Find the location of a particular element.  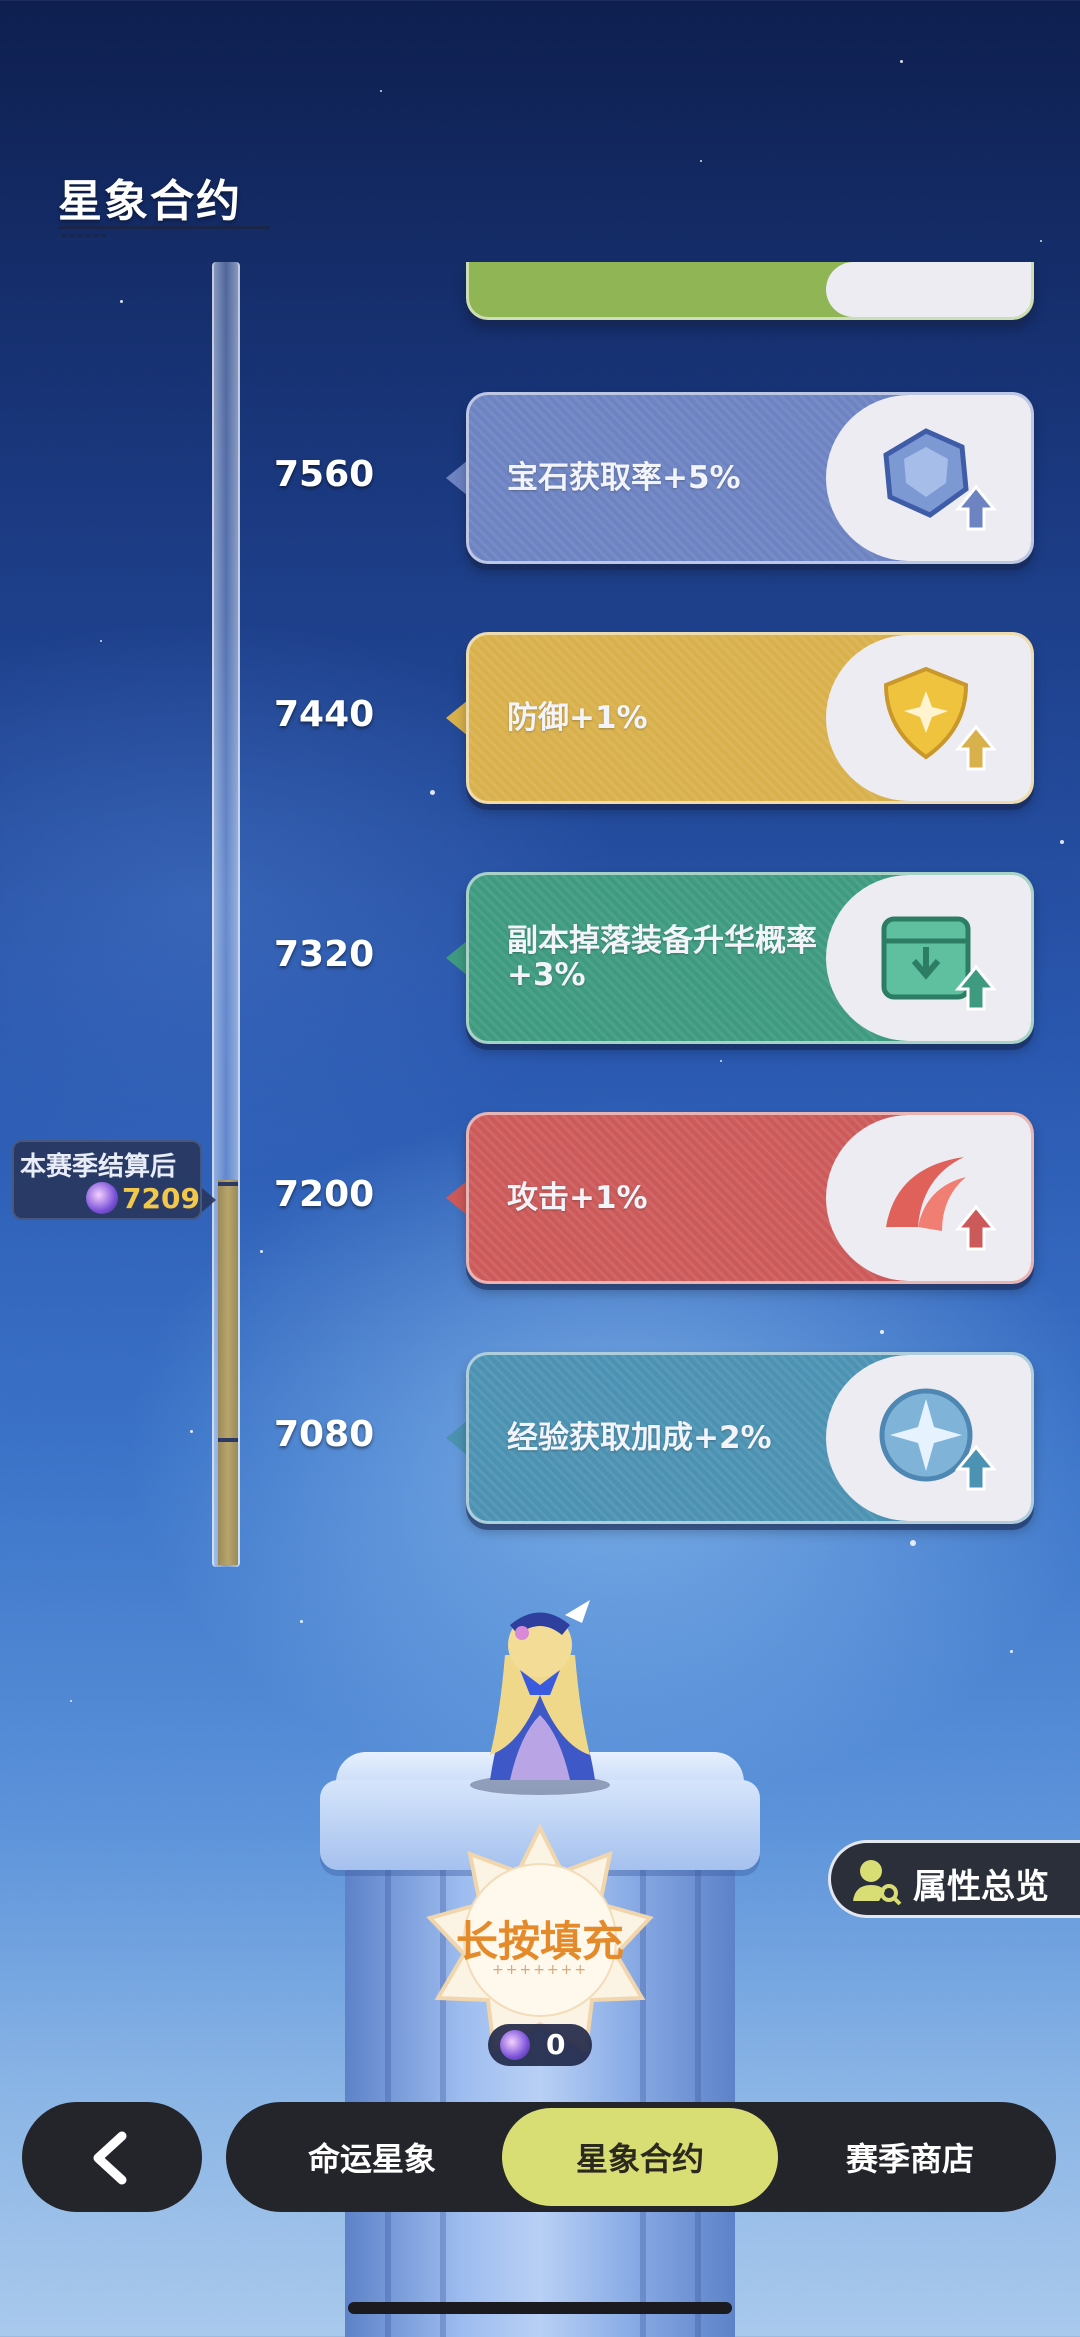

title-dots is located at coordinates (85, 235).